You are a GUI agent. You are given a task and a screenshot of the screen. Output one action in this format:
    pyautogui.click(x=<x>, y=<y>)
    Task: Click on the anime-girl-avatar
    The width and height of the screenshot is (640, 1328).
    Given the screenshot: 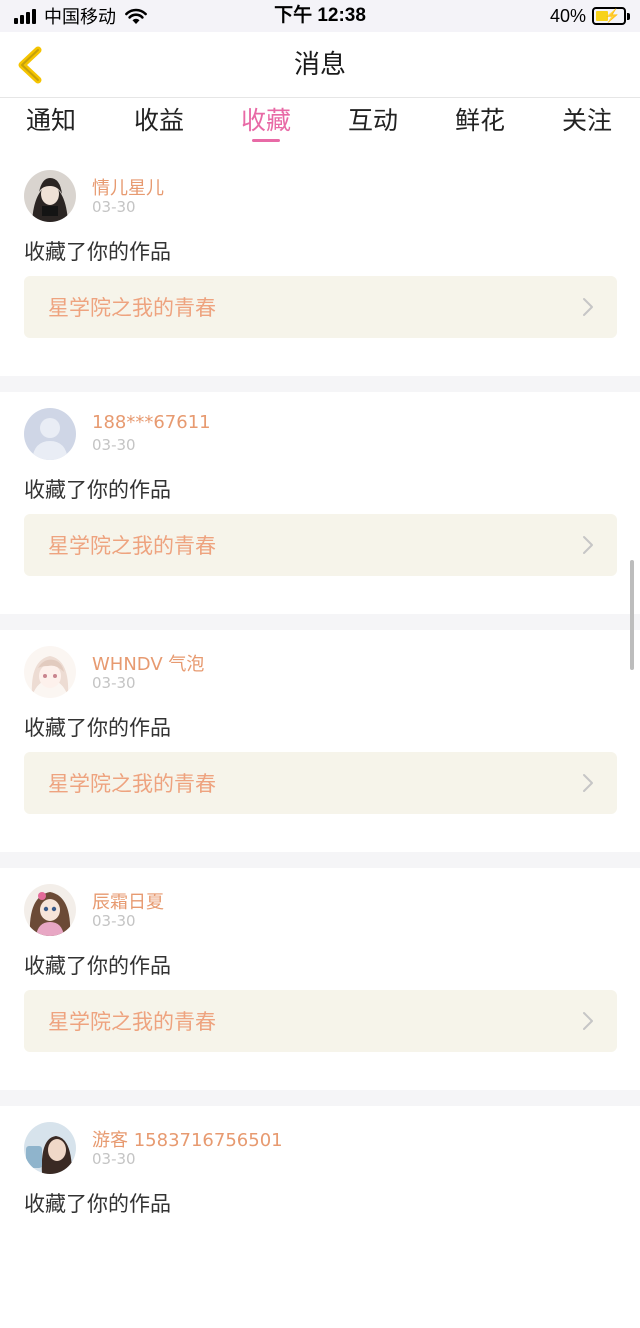 What is the action you would take?
    pyautogui.click(x=50, y=672)
    